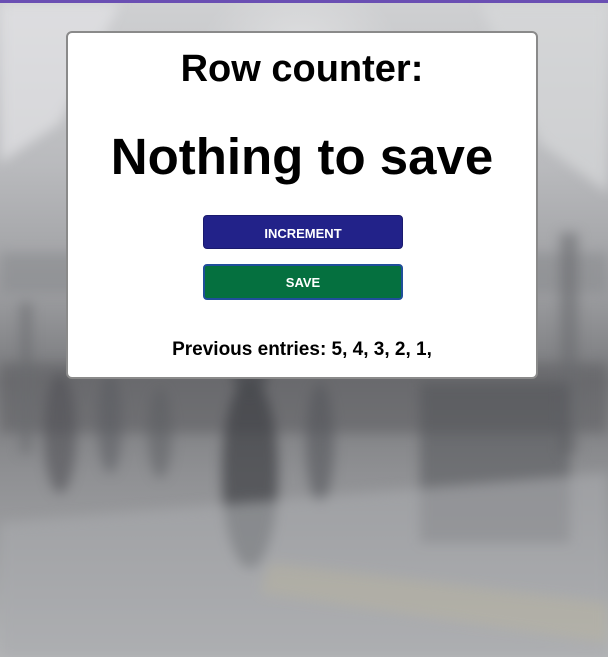 This screenshot has height=657, width=608. What do you see at coordinates (302, 156) in the screenshot?
I see `status-message: Nothing to save` at bounding box center [302, 156].